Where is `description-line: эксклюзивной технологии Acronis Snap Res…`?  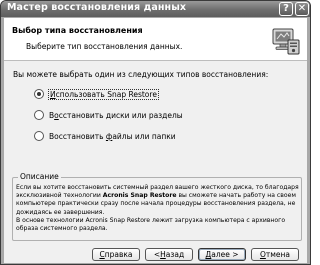
description-line: эксклюзивной технологии Acronis Snap Res… is located at coordinates (156, 196).